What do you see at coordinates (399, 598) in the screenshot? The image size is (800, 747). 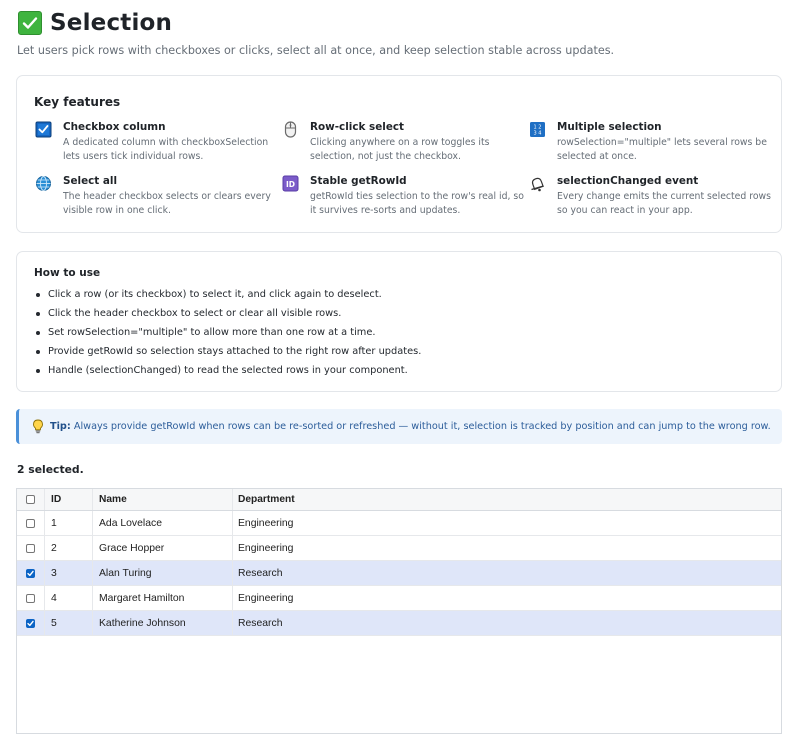 I see `table-row: 4 Margaret Hamilton Engineering` at bounding box center [399, 598].